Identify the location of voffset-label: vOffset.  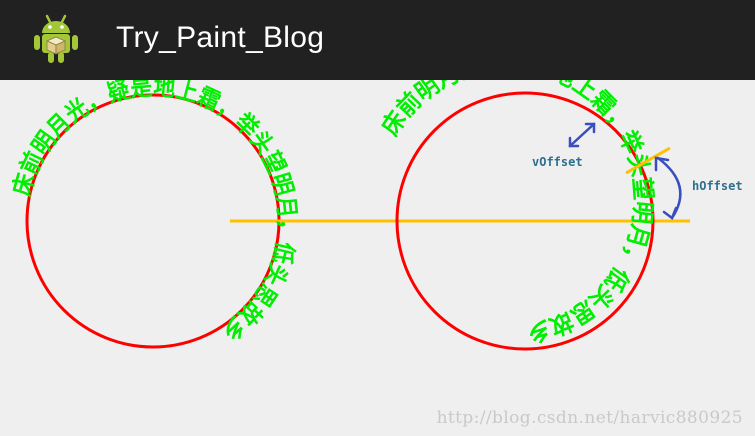
(557, 162).